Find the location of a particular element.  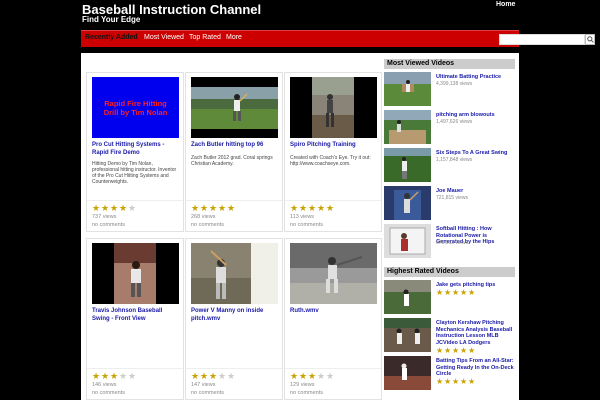

sidebar-video-title: Six Steps To A Great Swing is located at coordinates (475, 153).